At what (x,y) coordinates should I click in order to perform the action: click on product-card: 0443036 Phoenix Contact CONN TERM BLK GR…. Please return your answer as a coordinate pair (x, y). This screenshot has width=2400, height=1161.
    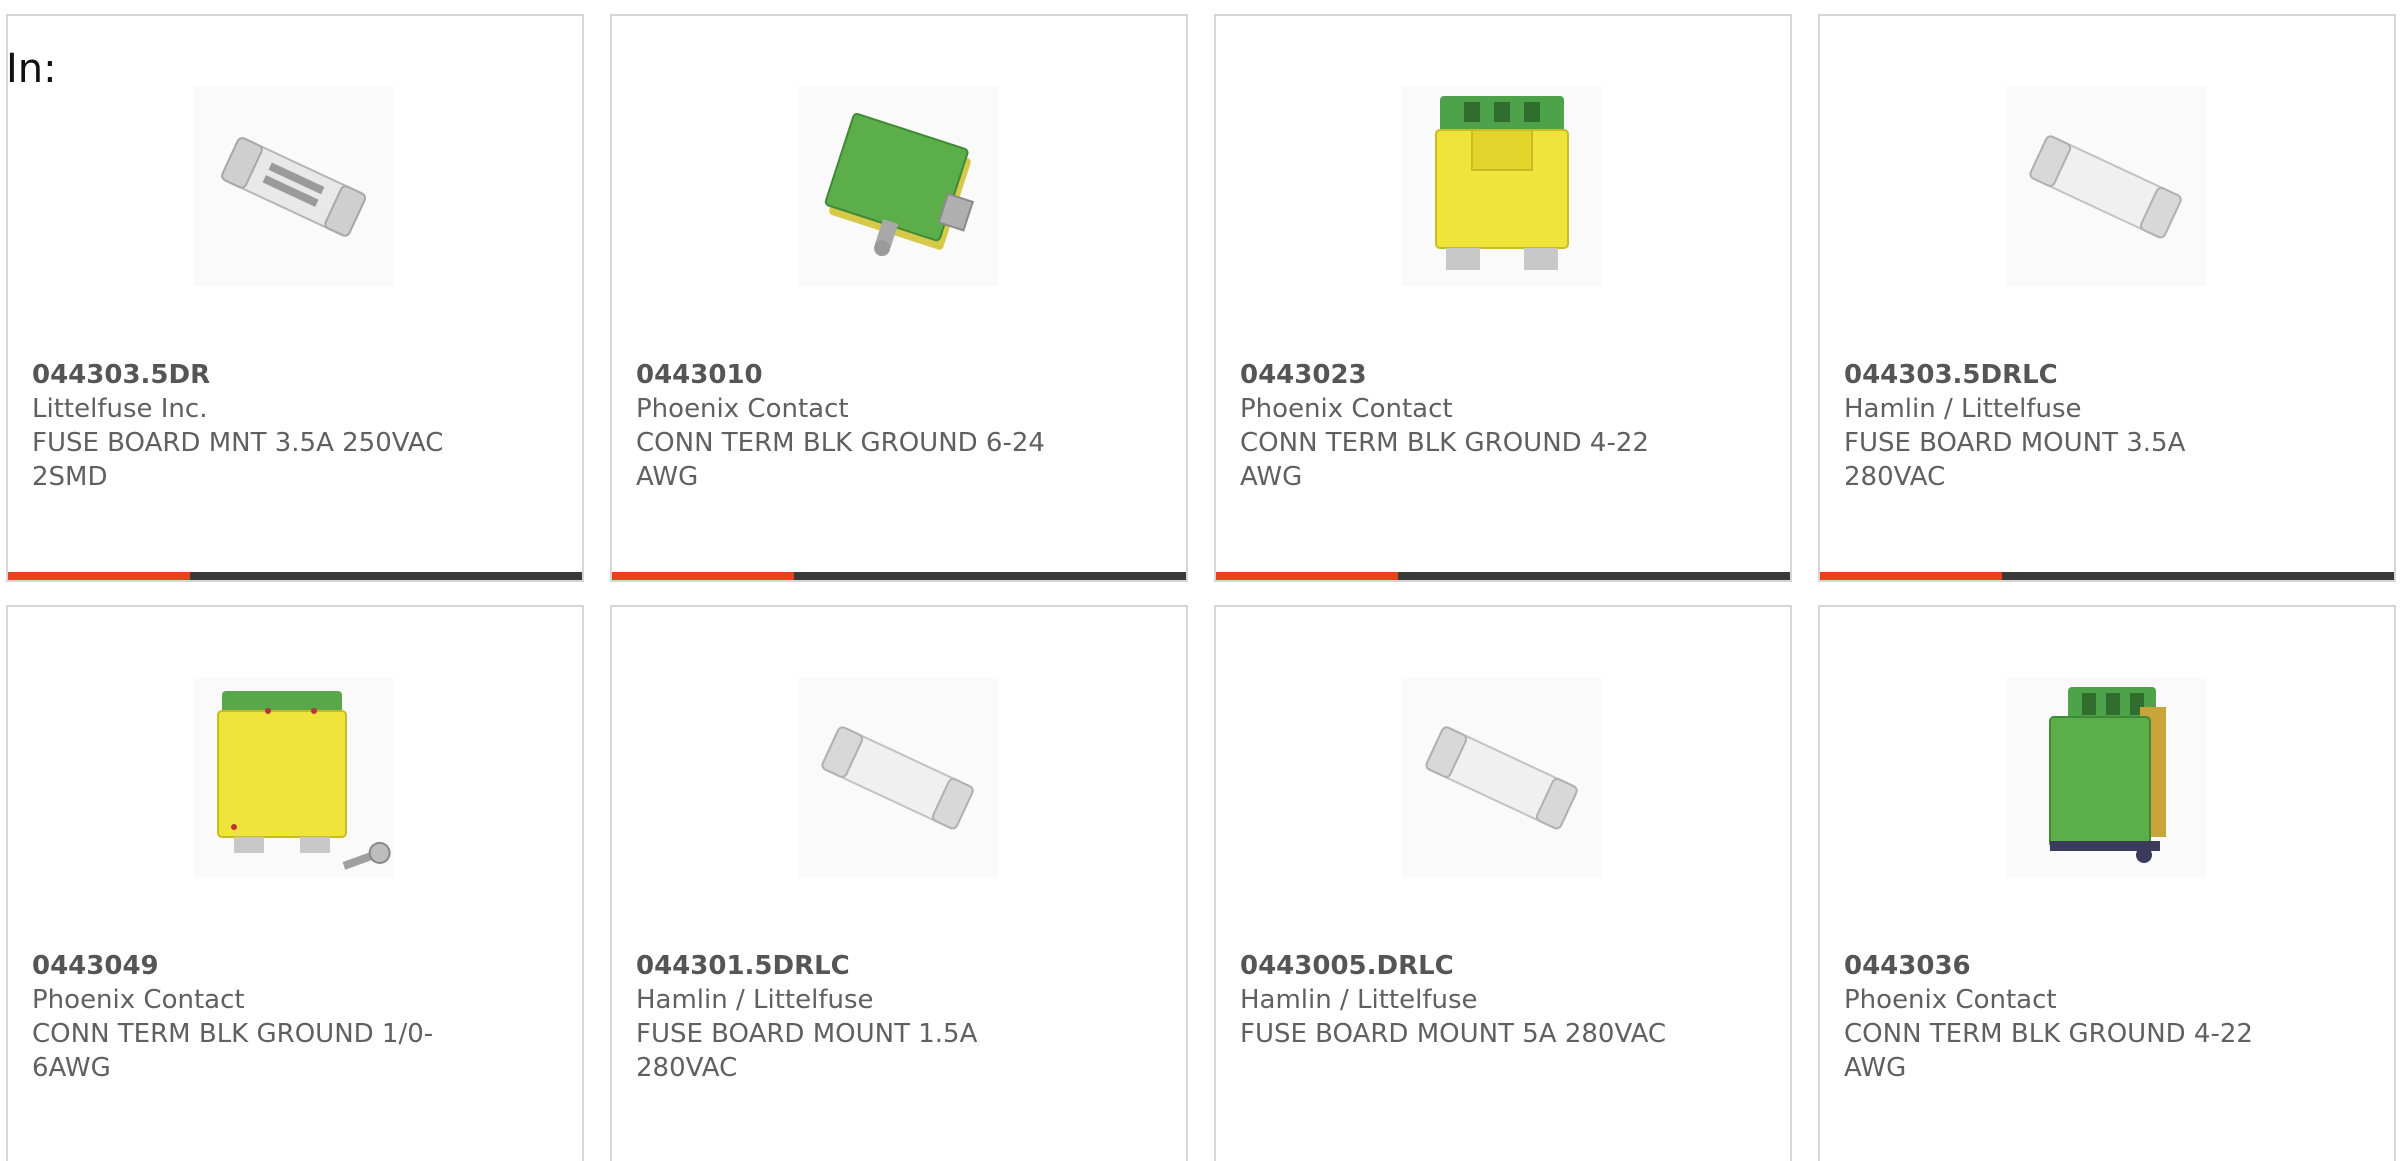
    Looking at the image, I should click on (2107, 883).